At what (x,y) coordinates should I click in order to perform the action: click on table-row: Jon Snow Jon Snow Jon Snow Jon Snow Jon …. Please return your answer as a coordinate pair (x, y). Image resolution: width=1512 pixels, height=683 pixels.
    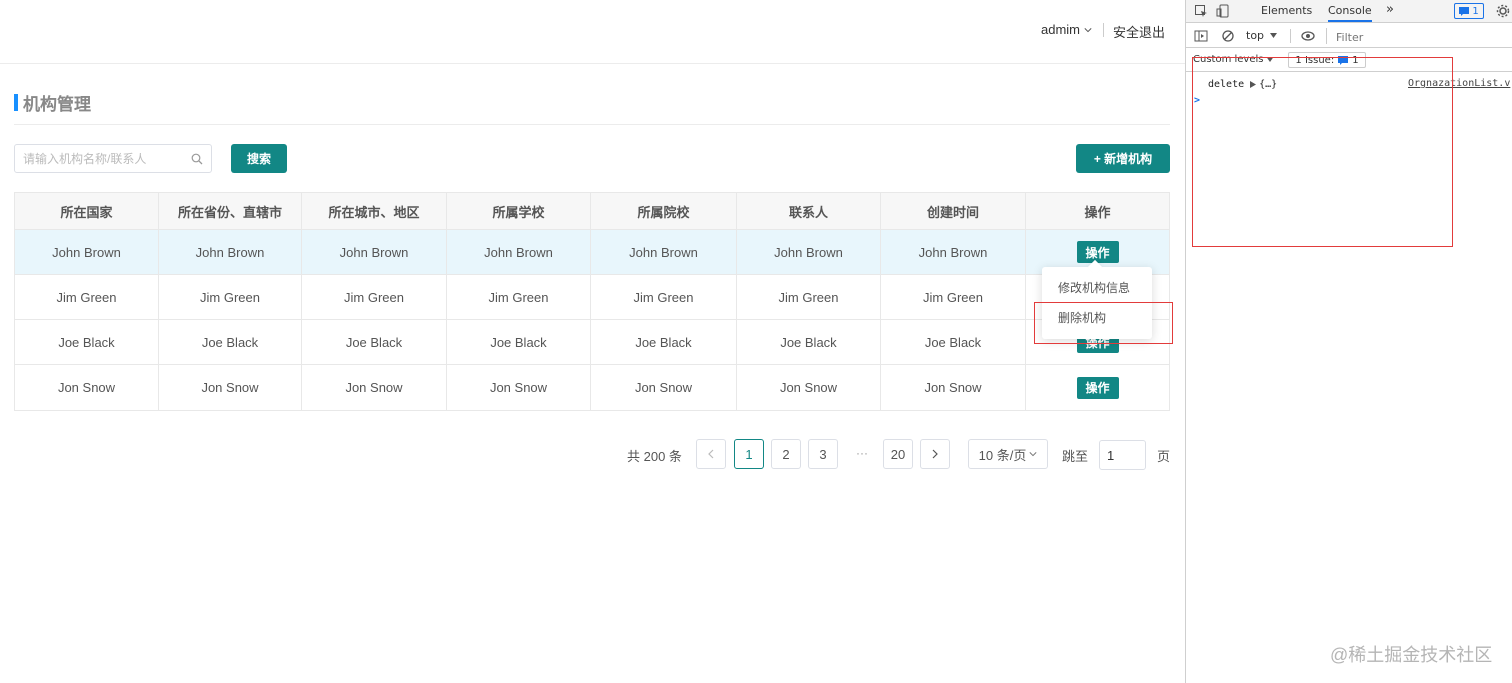
    Looking at the image, I should click on (592, 387).